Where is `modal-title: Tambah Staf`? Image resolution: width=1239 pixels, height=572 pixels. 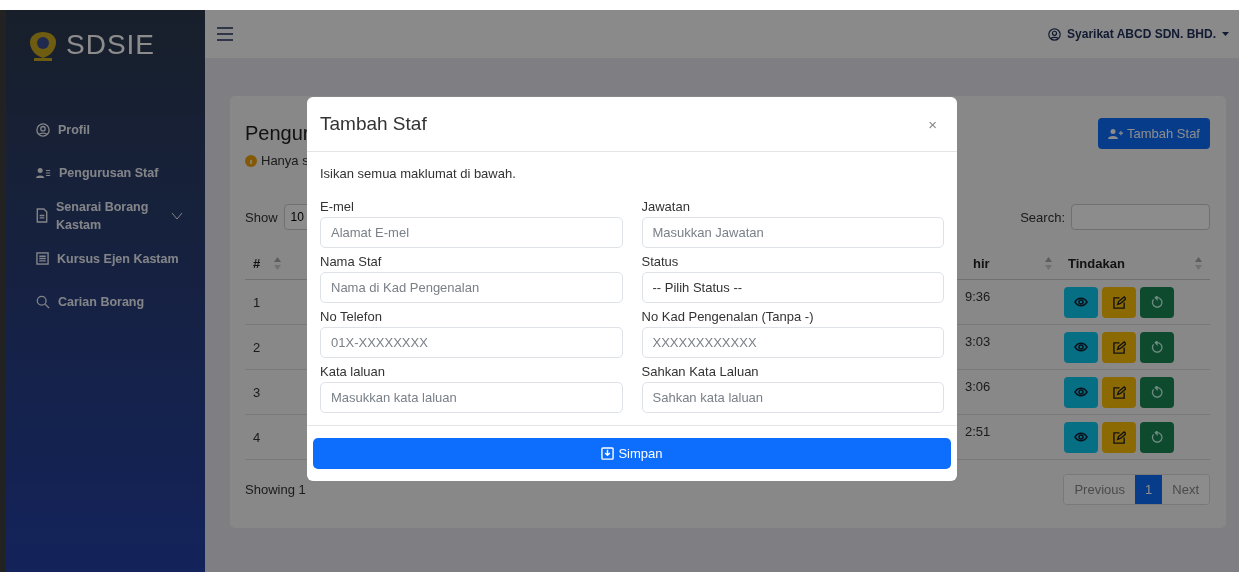
modal-title: Tambah Staf is located at coordinates (373, 124).